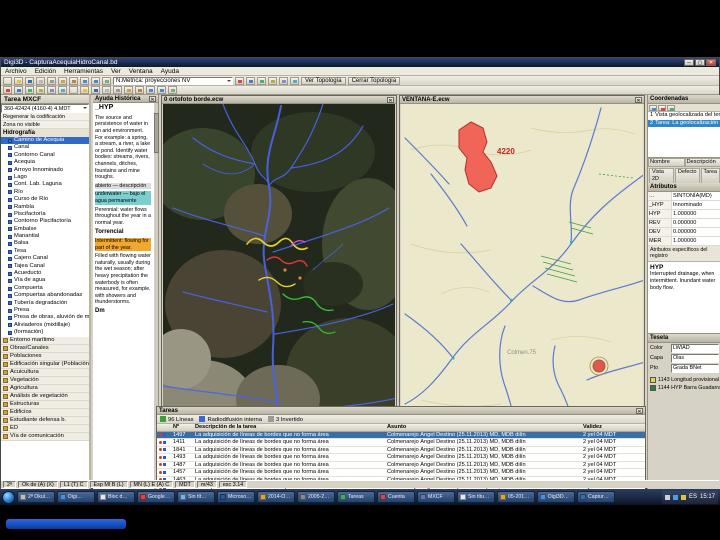 The width and height of the screenshot is (720, 540). What do you see at coordinates (45, 280) in the screenshot?
I see `layer-tree-item: Vía de agua` at bounding box center [45, 280].